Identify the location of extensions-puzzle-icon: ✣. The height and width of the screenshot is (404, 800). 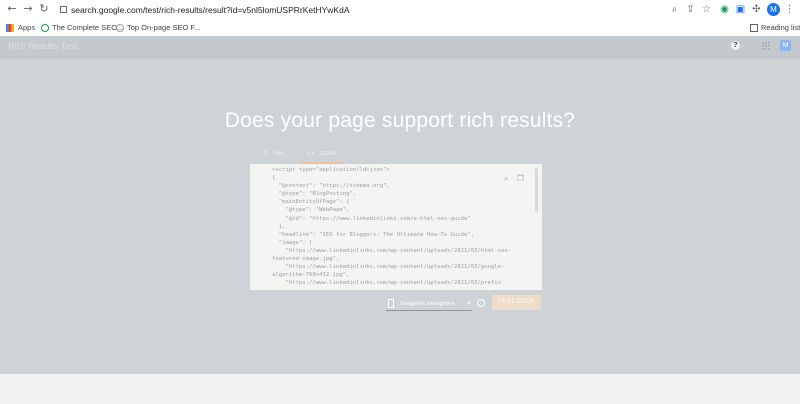
(756, 9).